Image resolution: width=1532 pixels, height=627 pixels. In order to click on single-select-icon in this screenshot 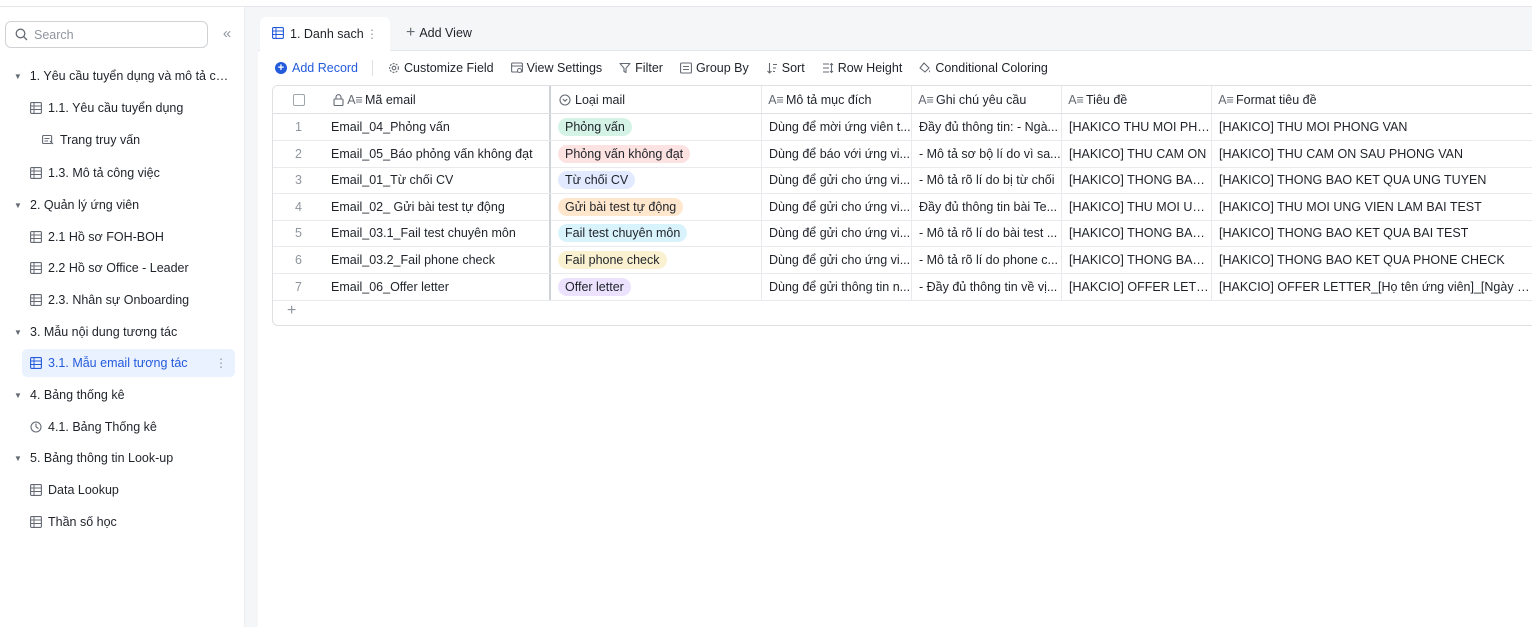, I will do `click(565, 100)`.